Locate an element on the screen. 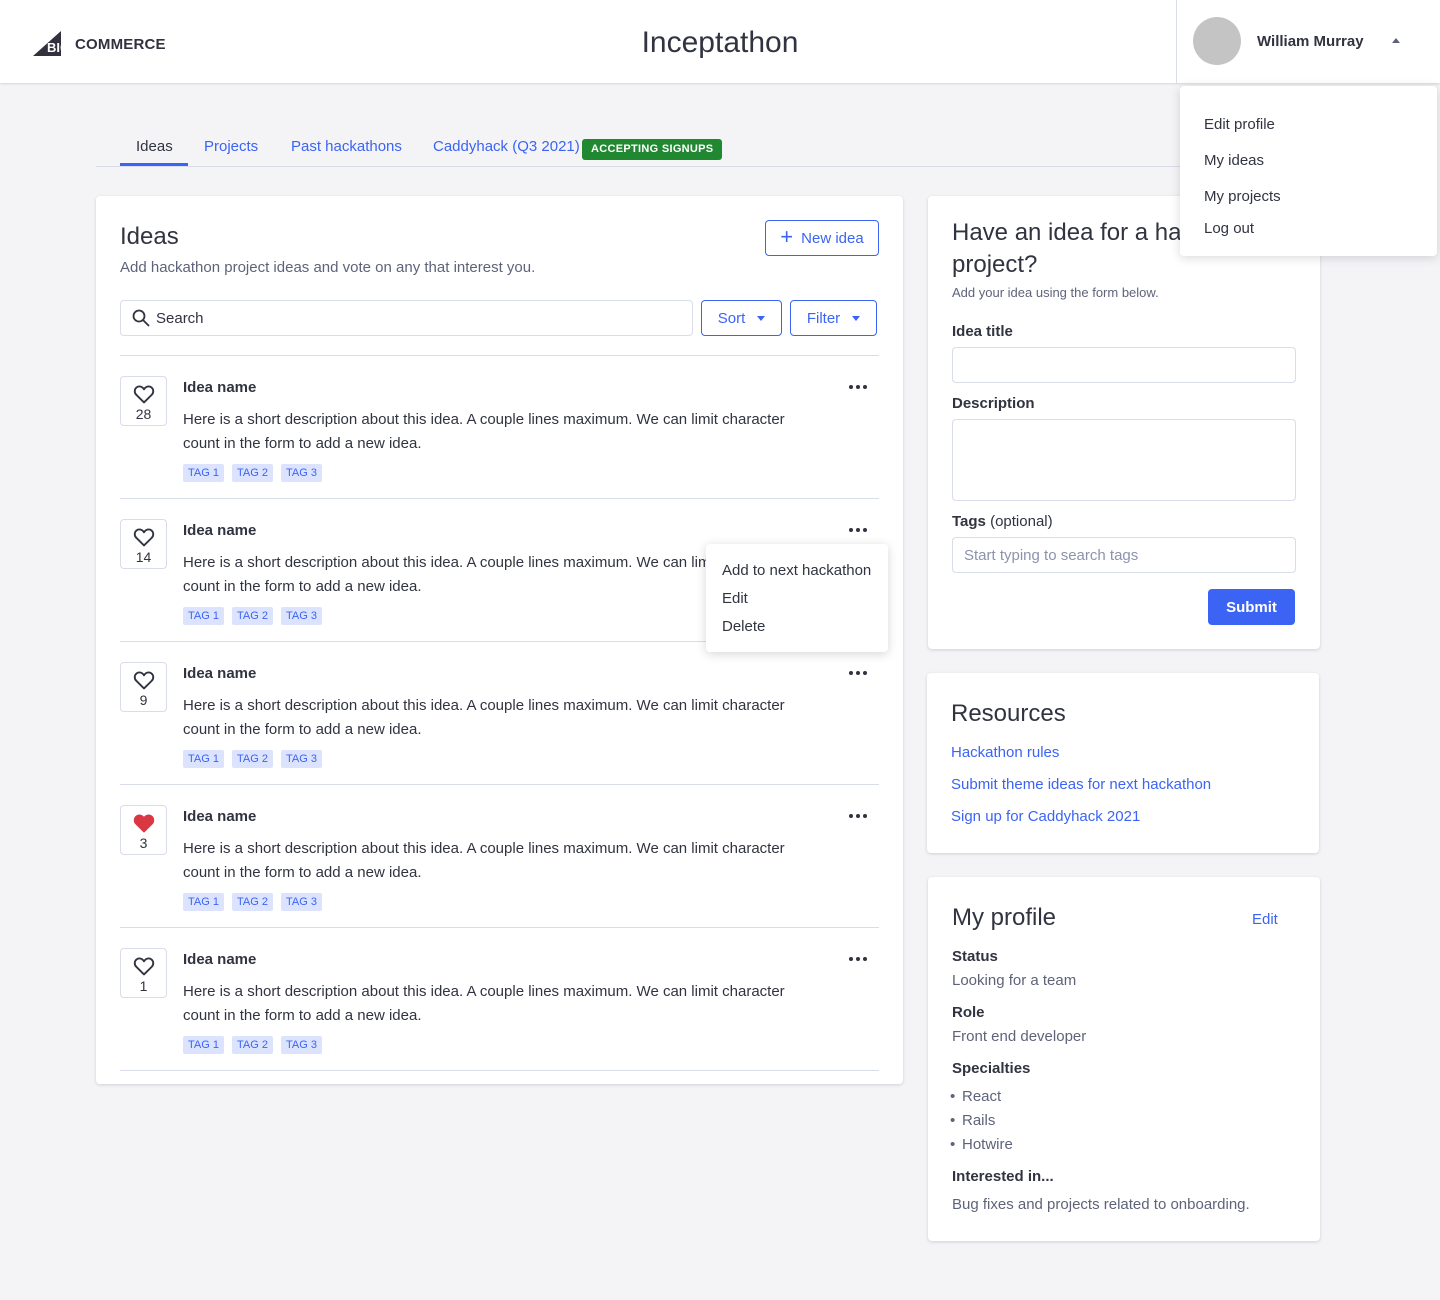 The width and height of the screenshot is (1440, 1300). vote-button: 14 is located at coordinates (143, 544).